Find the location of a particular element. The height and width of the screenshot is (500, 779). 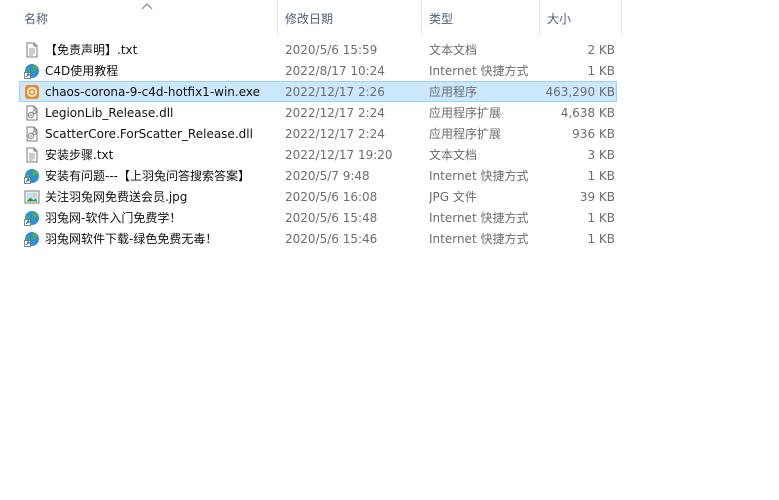

file-modified-date: 2020/5/6 16:08 is located at coordinates (331, 197).